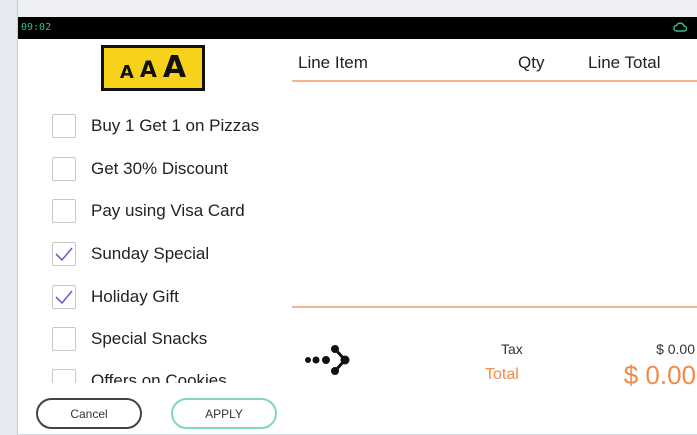 This screenshot has width=697, height=435. I want to click on status-bar: 09:02, so click(357, 28).